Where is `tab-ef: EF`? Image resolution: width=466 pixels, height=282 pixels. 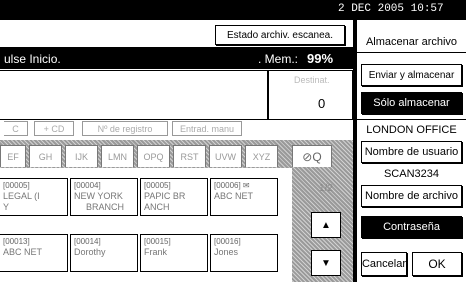
tab-ef: EF is located at coordinates (13, 156).